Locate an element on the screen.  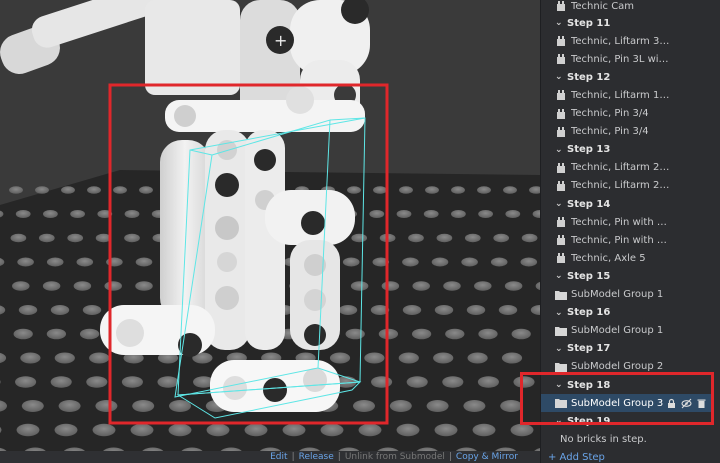
tree-item-label: Technic, Pin 3/4 is located at coordinates (610, 132).